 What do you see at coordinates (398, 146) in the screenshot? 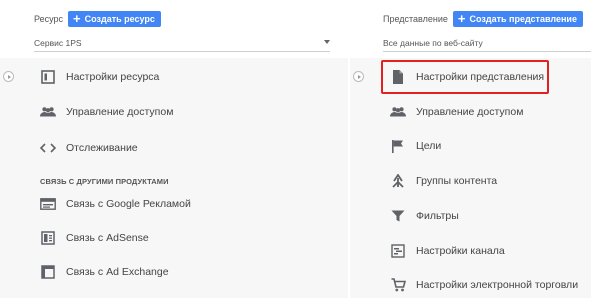
I see `flag-icon` at bounding box center [398, 146].